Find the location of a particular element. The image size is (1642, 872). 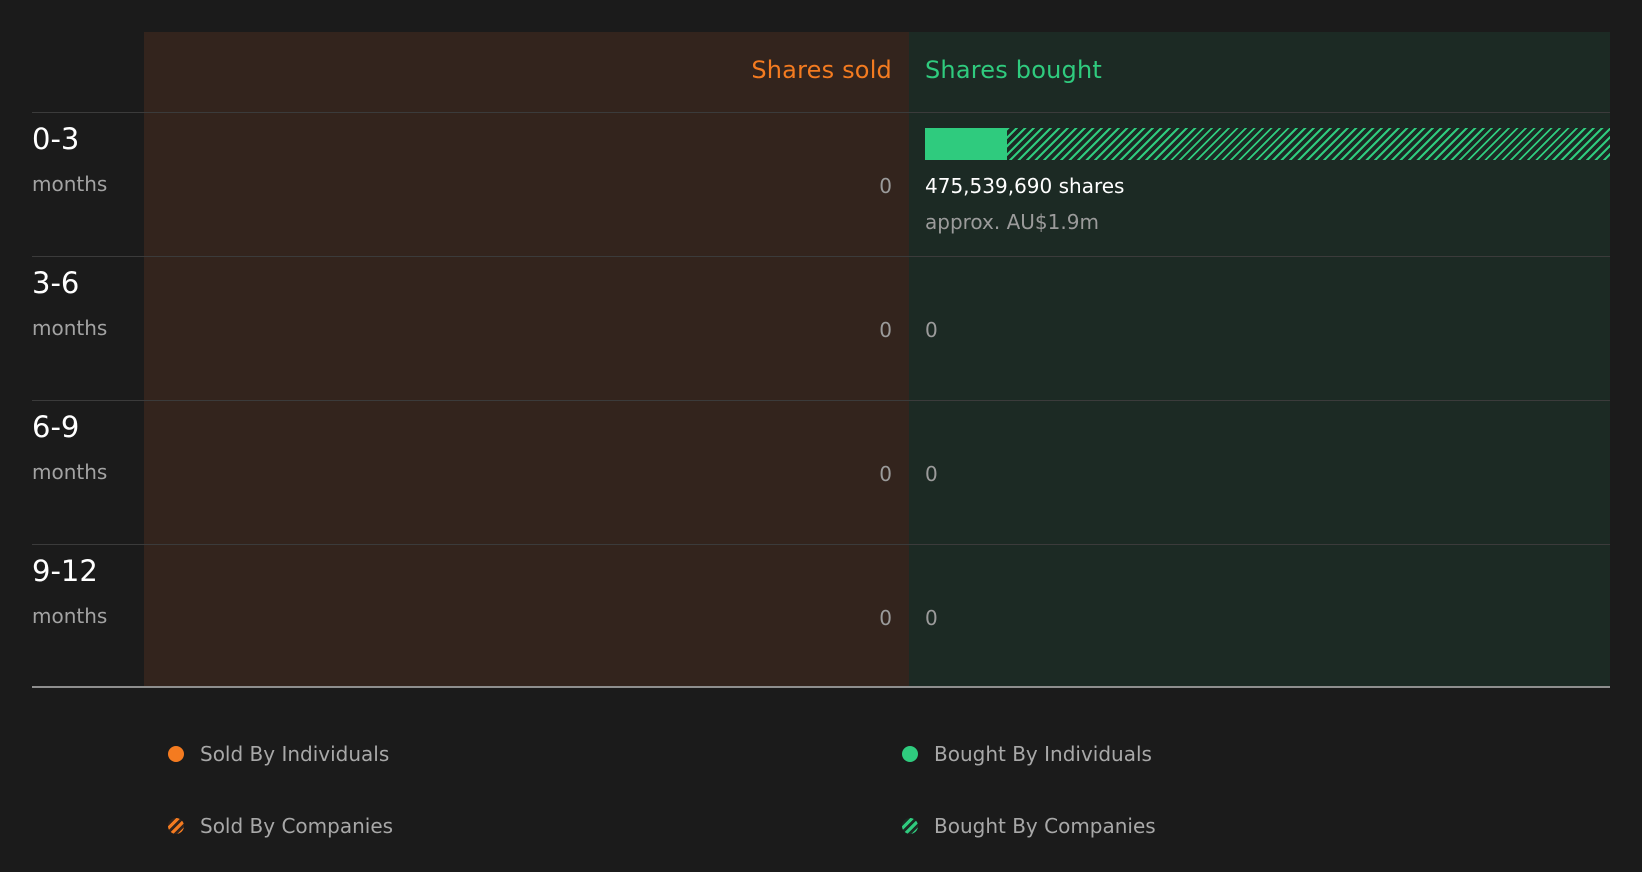

legend-item-sold-companies: Sold By Companies is located at coordinates (280, 826).